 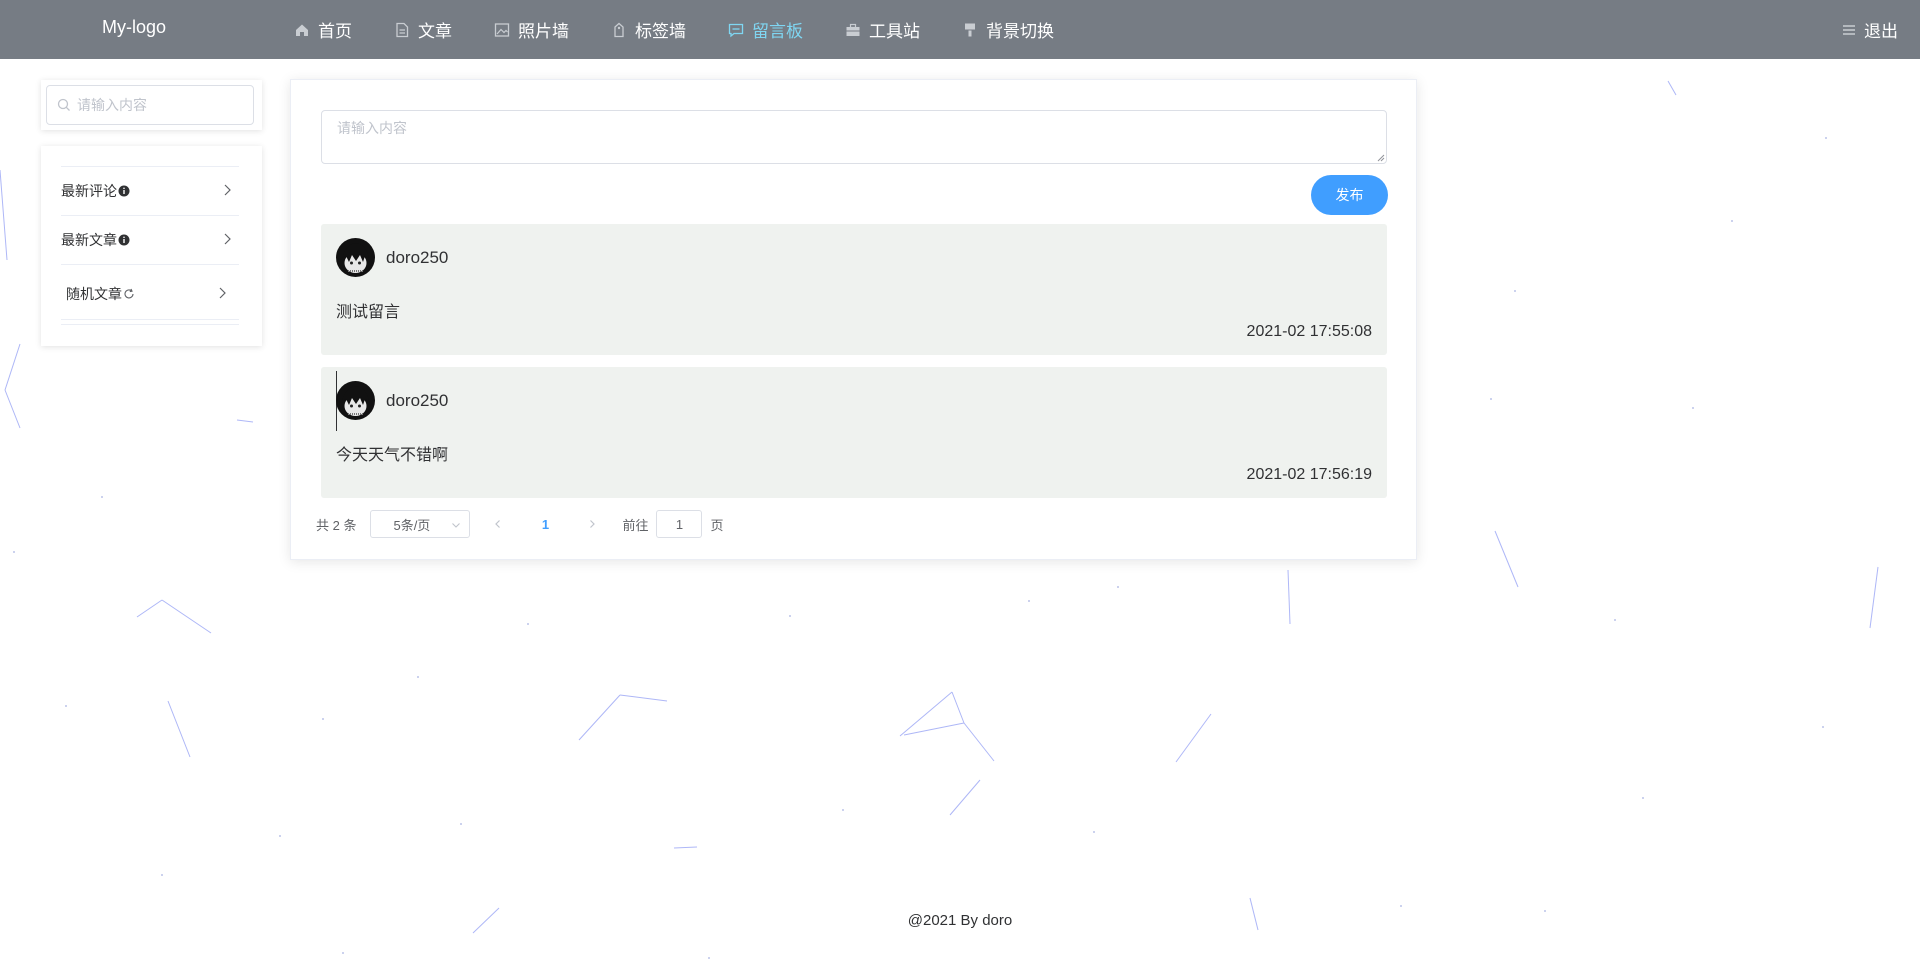 I want to click on document-icon, so click(x=402, y=30).